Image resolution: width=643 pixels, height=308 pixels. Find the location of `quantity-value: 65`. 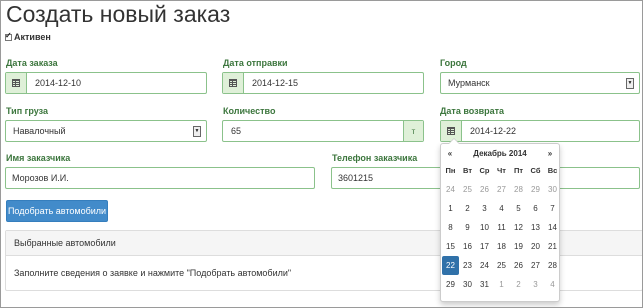

quantity-value: 65 is located at coordinates (236, 131).